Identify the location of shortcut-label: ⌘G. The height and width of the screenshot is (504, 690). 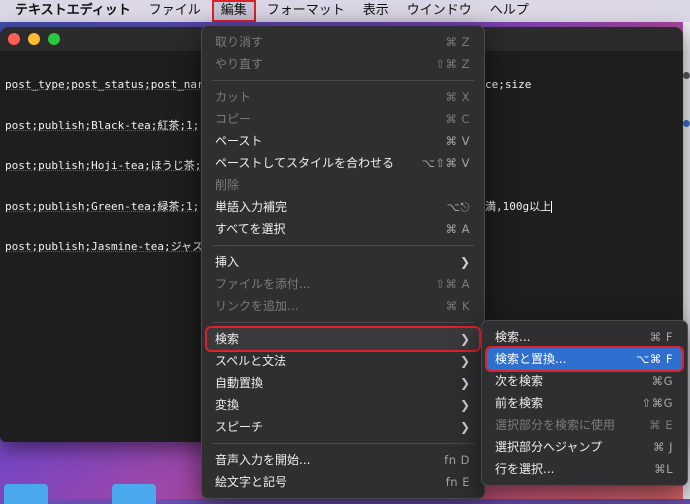
(662, 381).